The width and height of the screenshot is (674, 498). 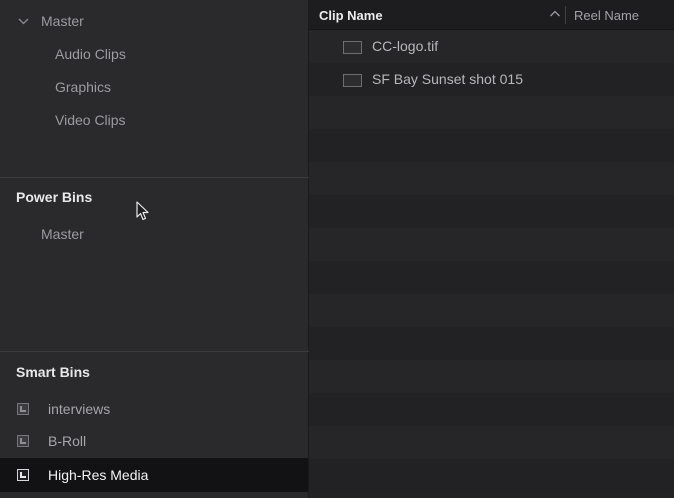 I want to click on clip-row-cc-logo: CC-logo.tif, so click(x=491, y=46).